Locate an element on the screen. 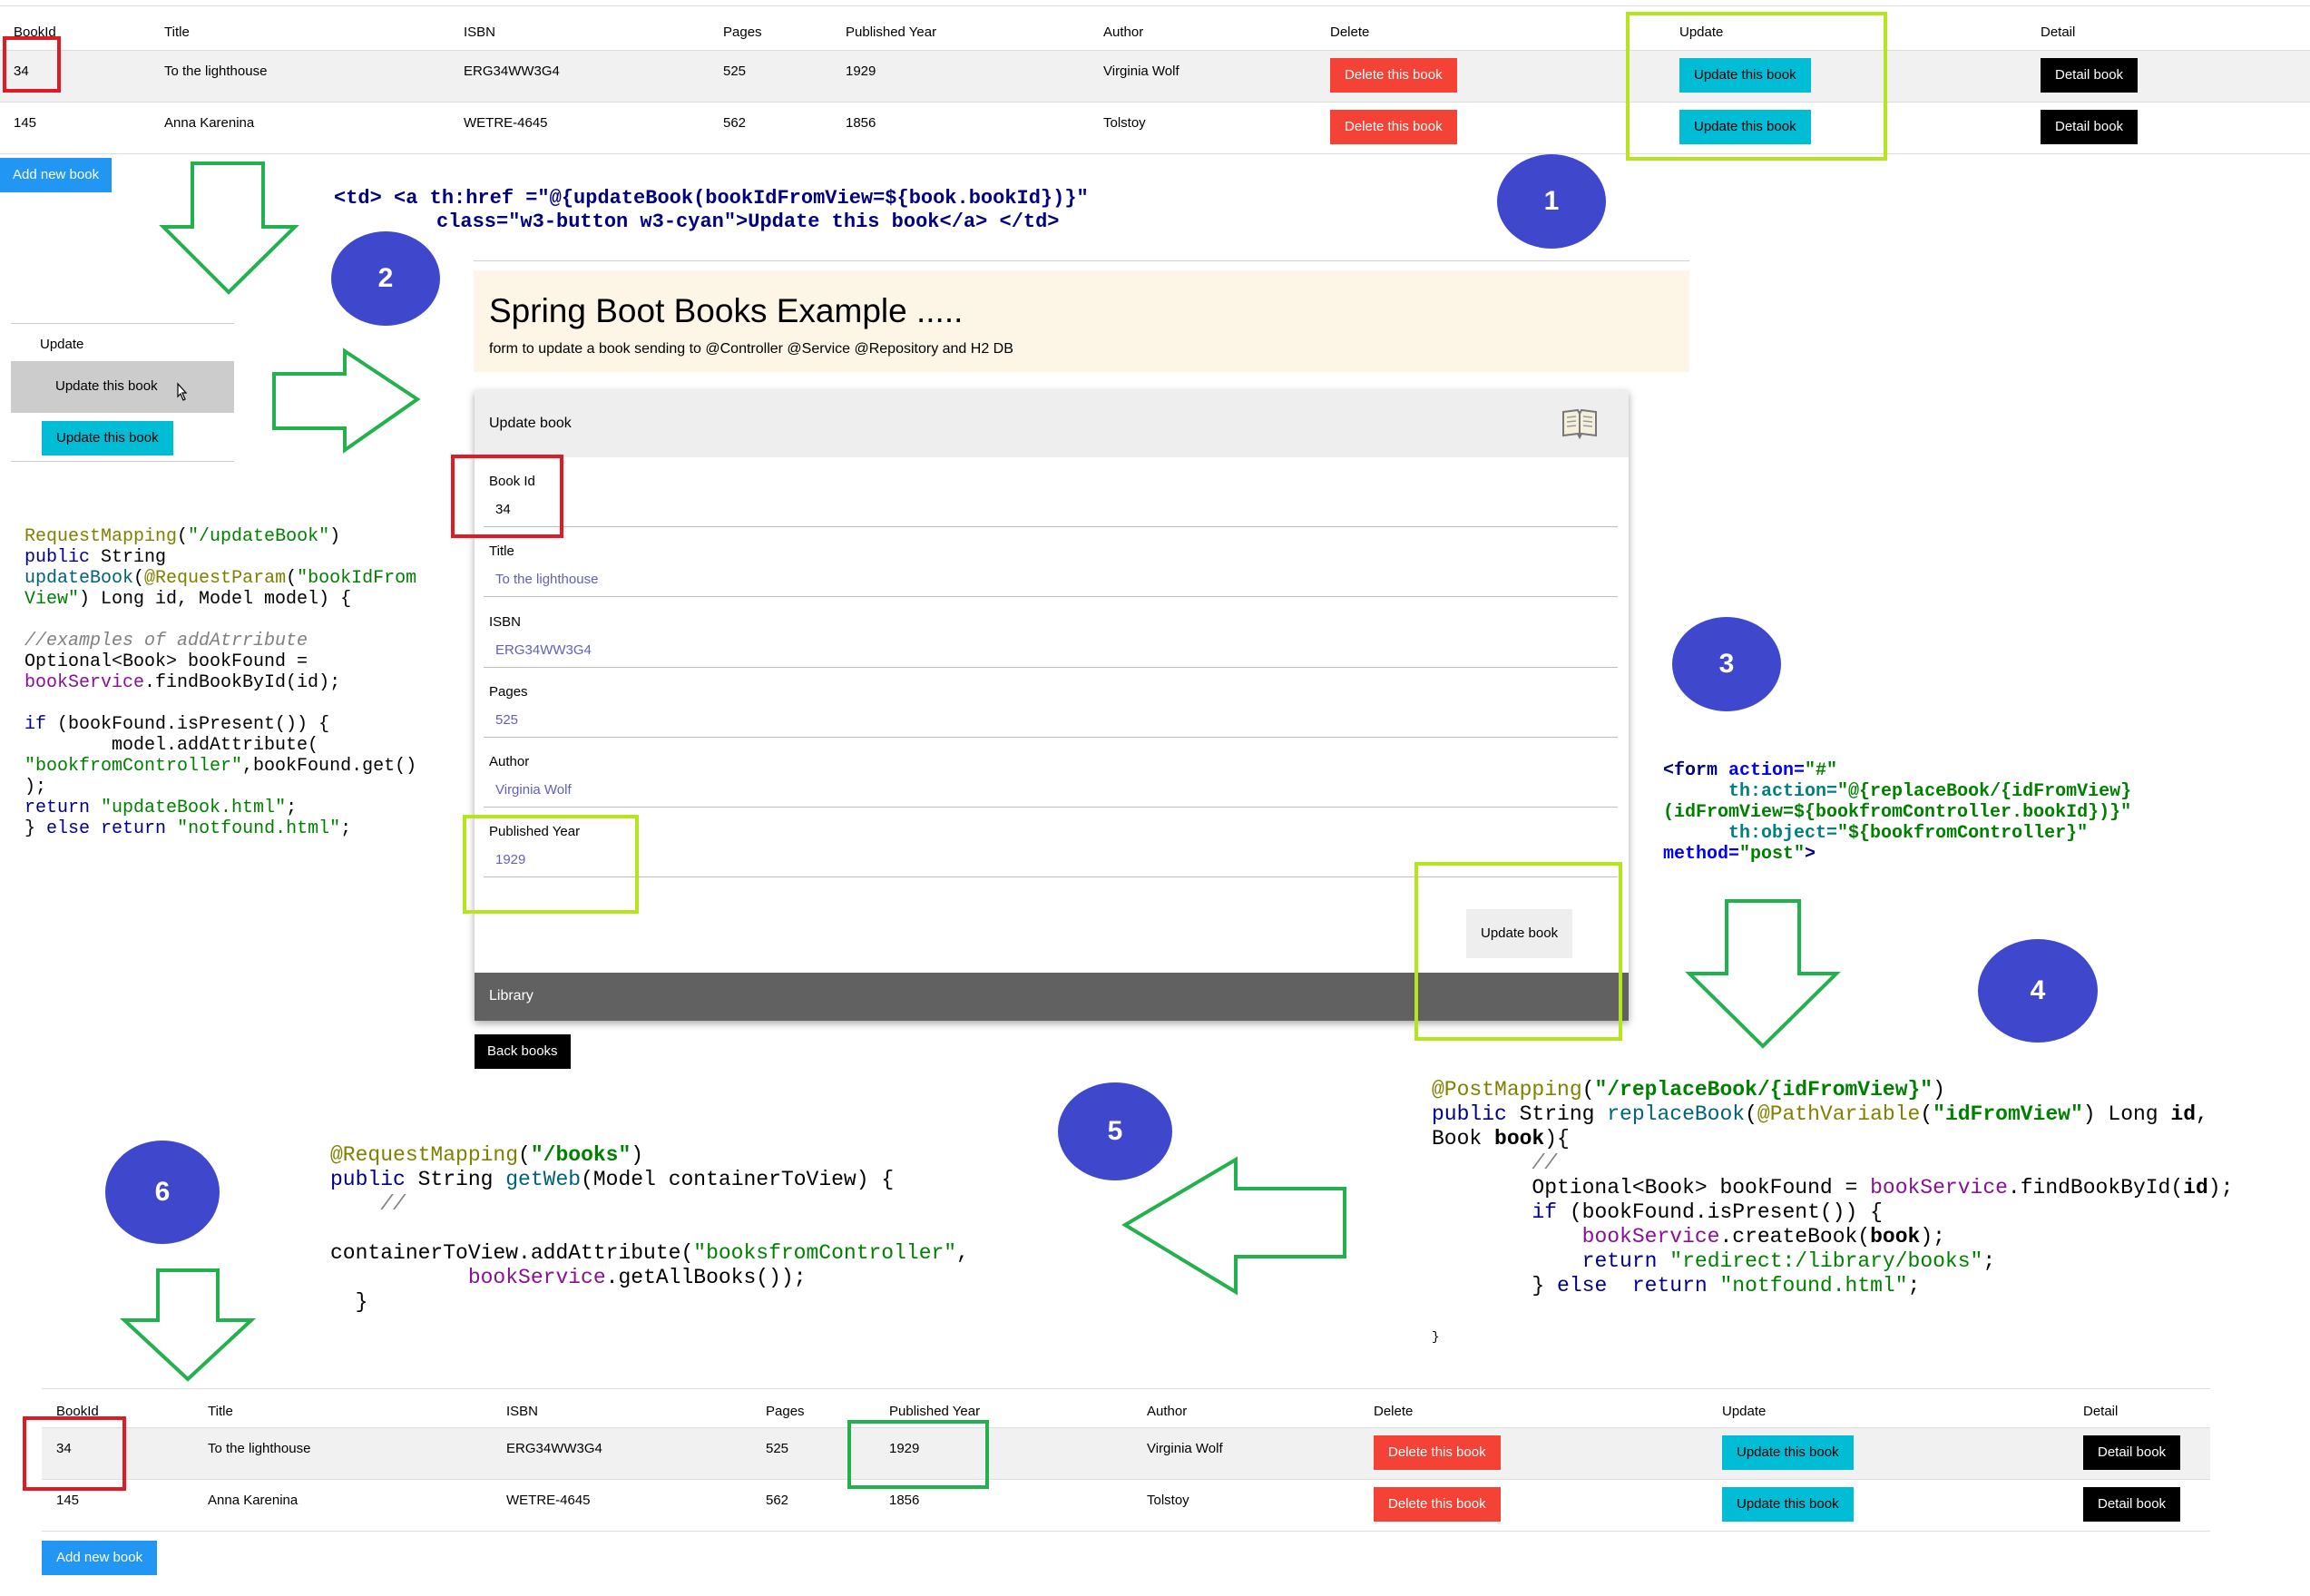  hover-demo-header: Update is located at coordinates (62, 344).